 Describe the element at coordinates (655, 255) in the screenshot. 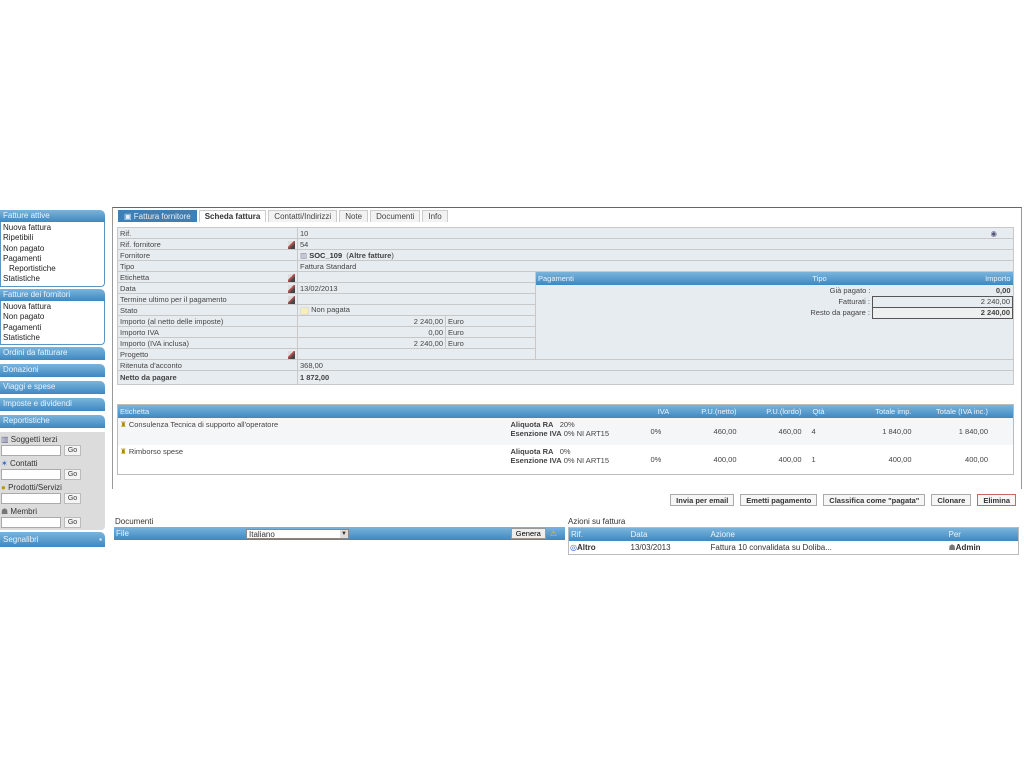

I see `supplier-value: ▥ SOC_109 (Altre fatture)` at that location.